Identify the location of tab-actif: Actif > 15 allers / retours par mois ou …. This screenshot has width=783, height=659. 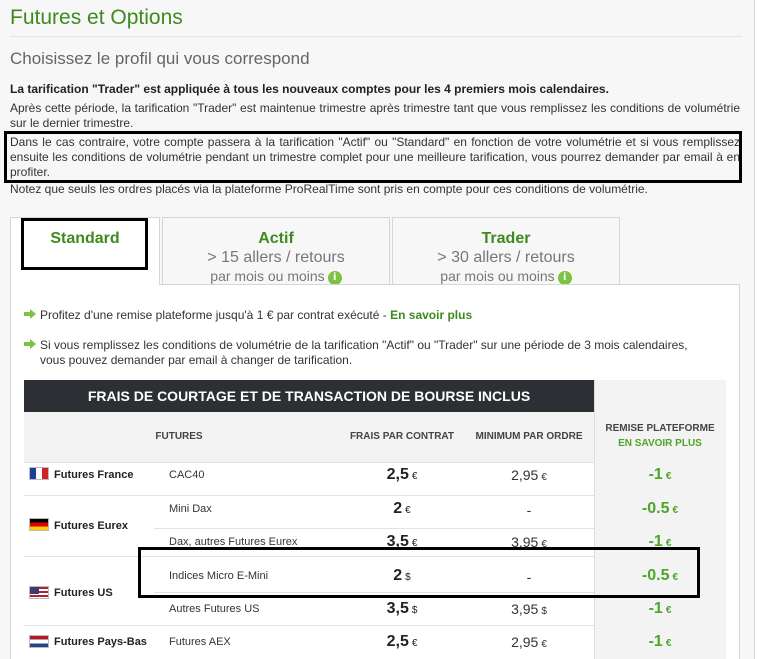
(276, 252).